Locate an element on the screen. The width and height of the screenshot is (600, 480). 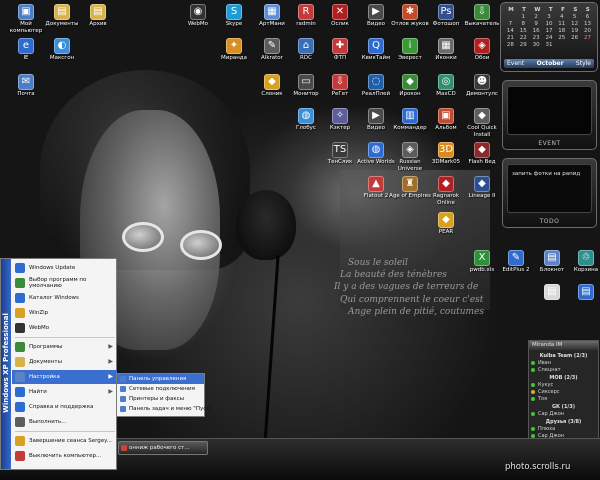
calendar-nav-right: Style is located at coordinates (583, 63).